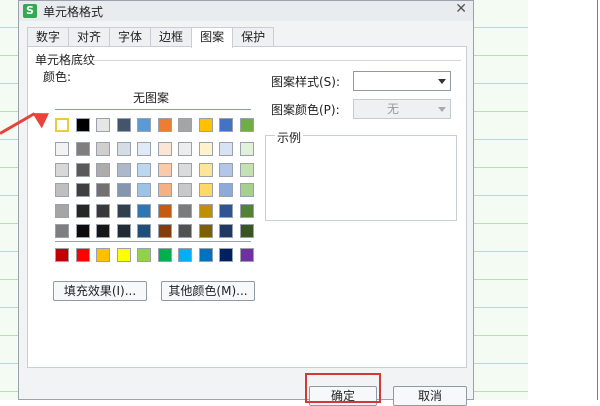 This screenshot has height=406, width=600. Describe the element at coordinates (89, 37) in the screenshot. I see `tab-alignment: 对齐` at that location.